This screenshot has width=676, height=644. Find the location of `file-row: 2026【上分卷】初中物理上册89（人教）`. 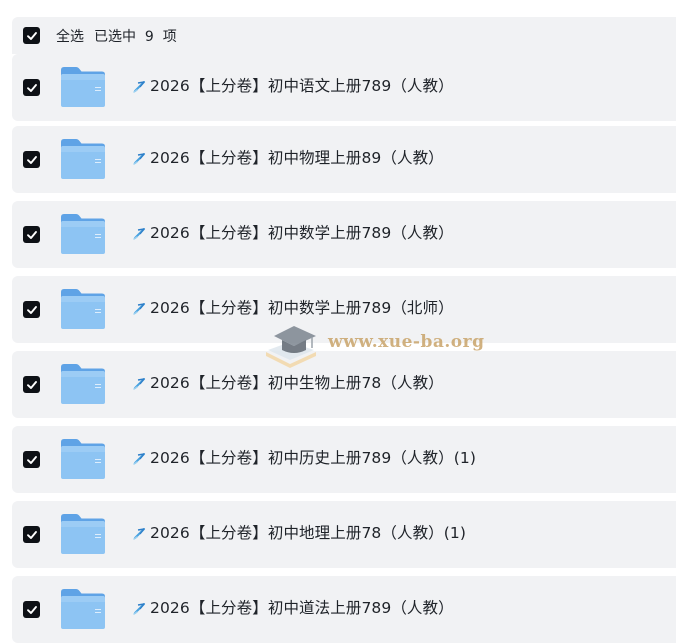

file-row: 2026【上分卷】初中物理上册89（人教） is located at coordinates (344, 159).